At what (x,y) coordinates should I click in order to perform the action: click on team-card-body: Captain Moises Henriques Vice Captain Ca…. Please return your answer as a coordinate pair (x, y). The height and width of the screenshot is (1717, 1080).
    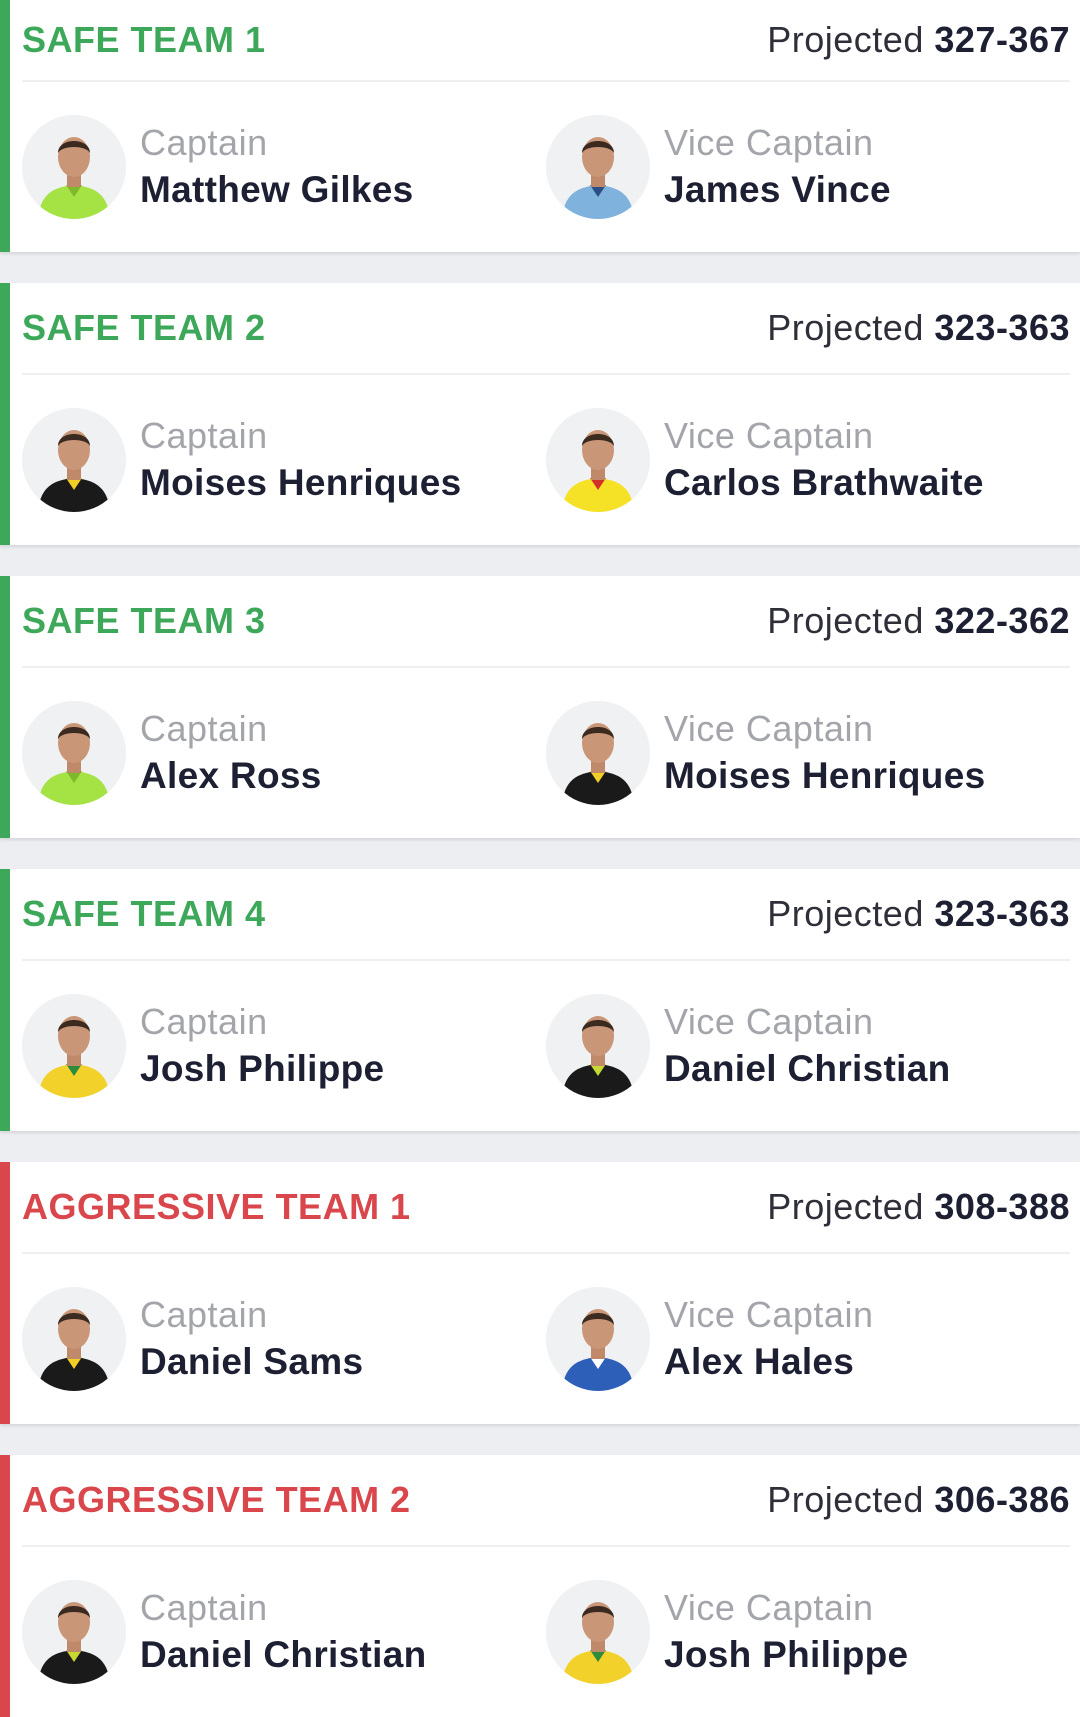
    Looking at the image, I should click on (546, 460).